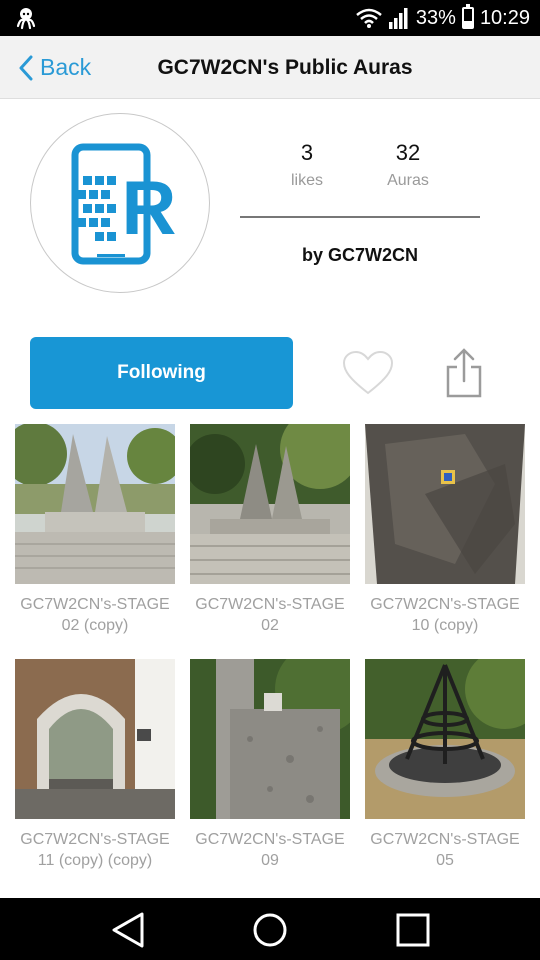 Image resolution: width=540 pixels, height=960 pixels. Describe the element at coordinates (270, 860) in the screenshot. I see `aura-caption-line2: 09` at that location.